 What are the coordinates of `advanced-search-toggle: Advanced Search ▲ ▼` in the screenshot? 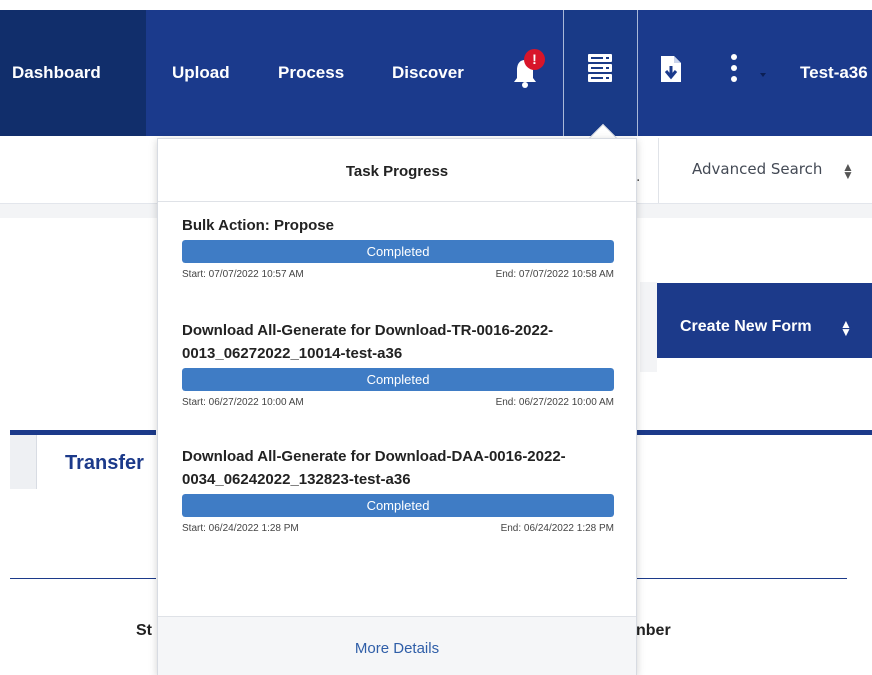 It's located at (765, 171).